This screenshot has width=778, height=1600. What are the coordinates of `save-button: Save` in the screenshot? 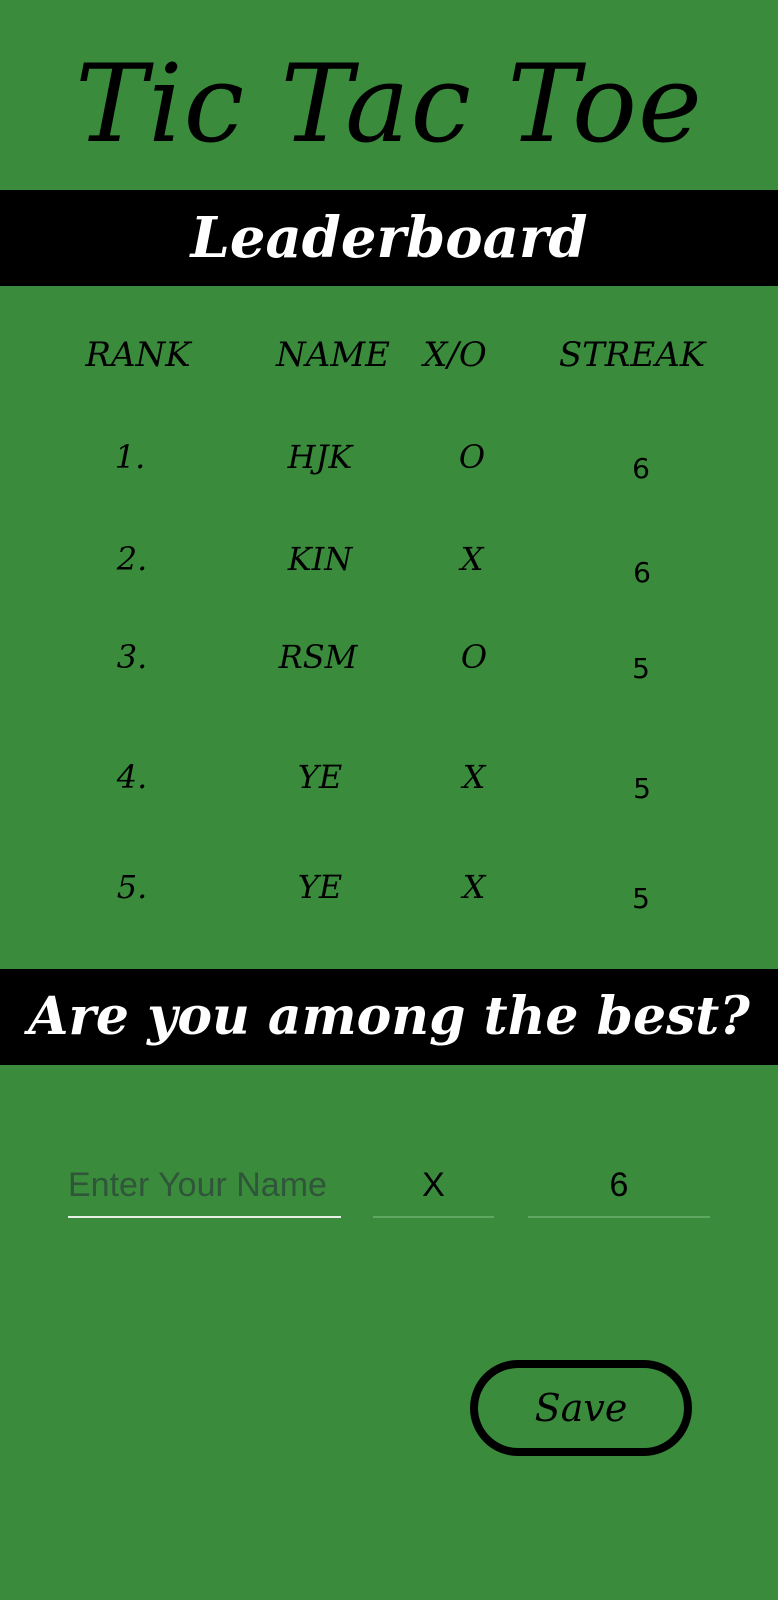 It's located at (581, 1408).